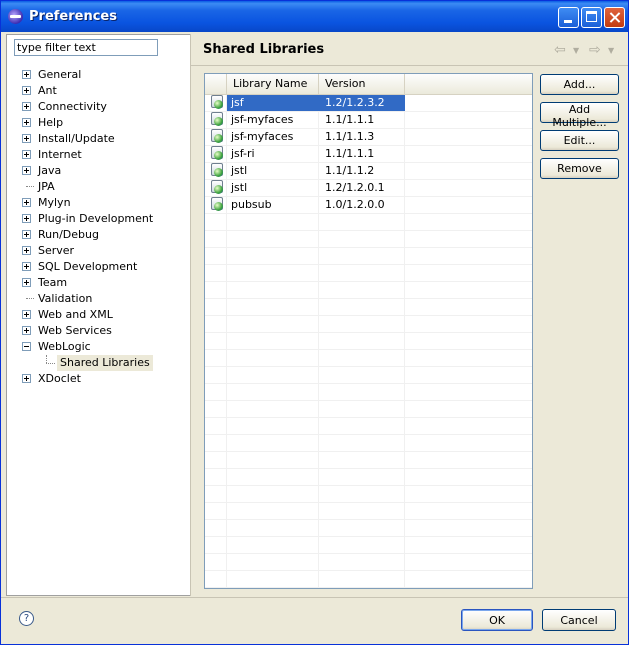 The height and width of the screenshot is (645, 629). Describe the element at coordinates (98, 299) in the screenshot. I see `tree-item-validation: Validation` at that location.